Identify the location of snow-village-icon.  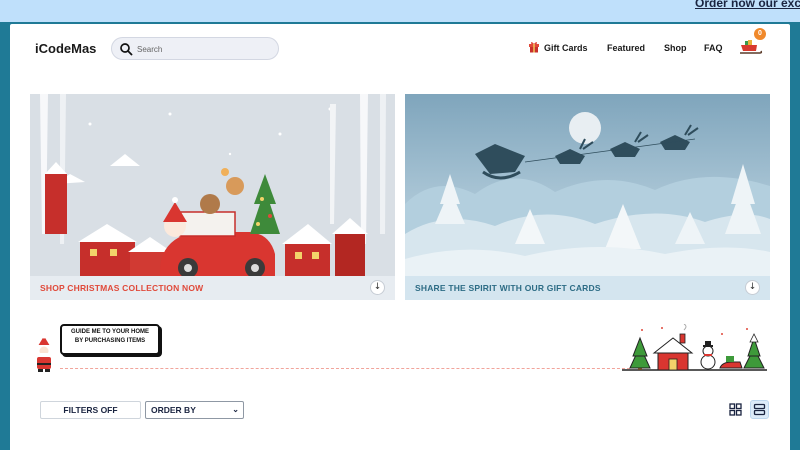
(694, 347).